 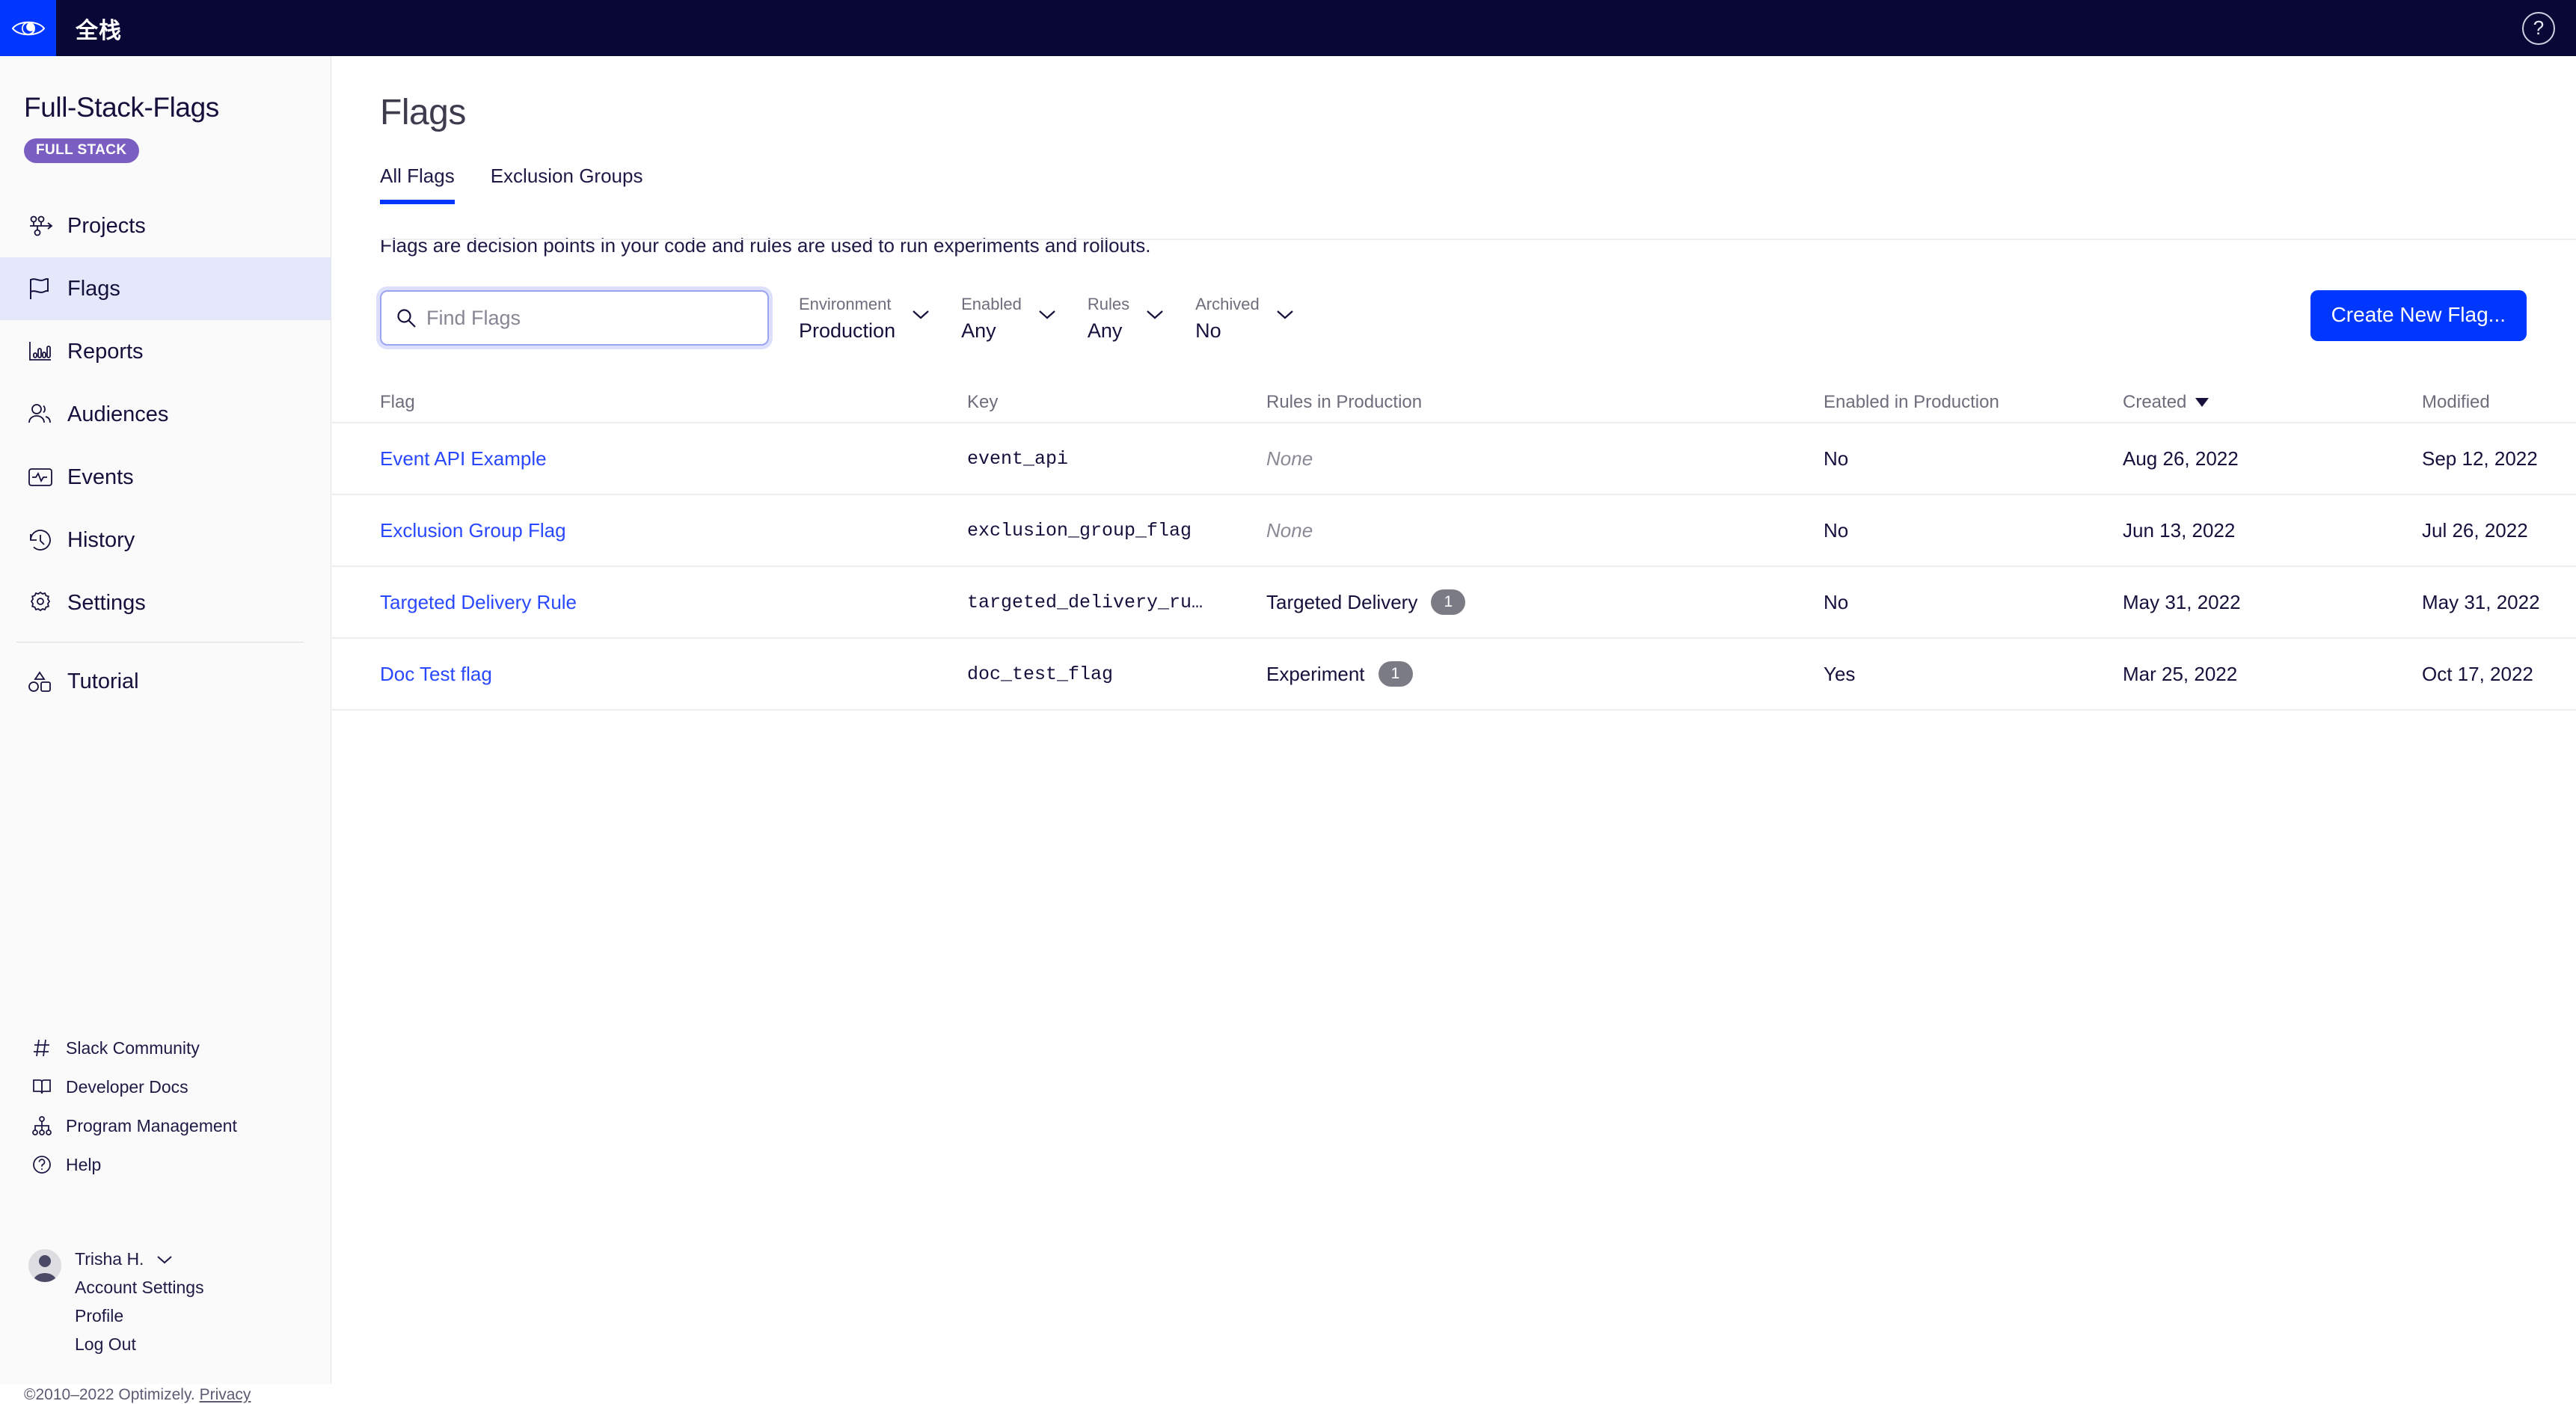 What do you see at coordinates (93, 288) in the screenshot?
I see `sidebar-item-label: Flags` at bounding box center [93, 288].